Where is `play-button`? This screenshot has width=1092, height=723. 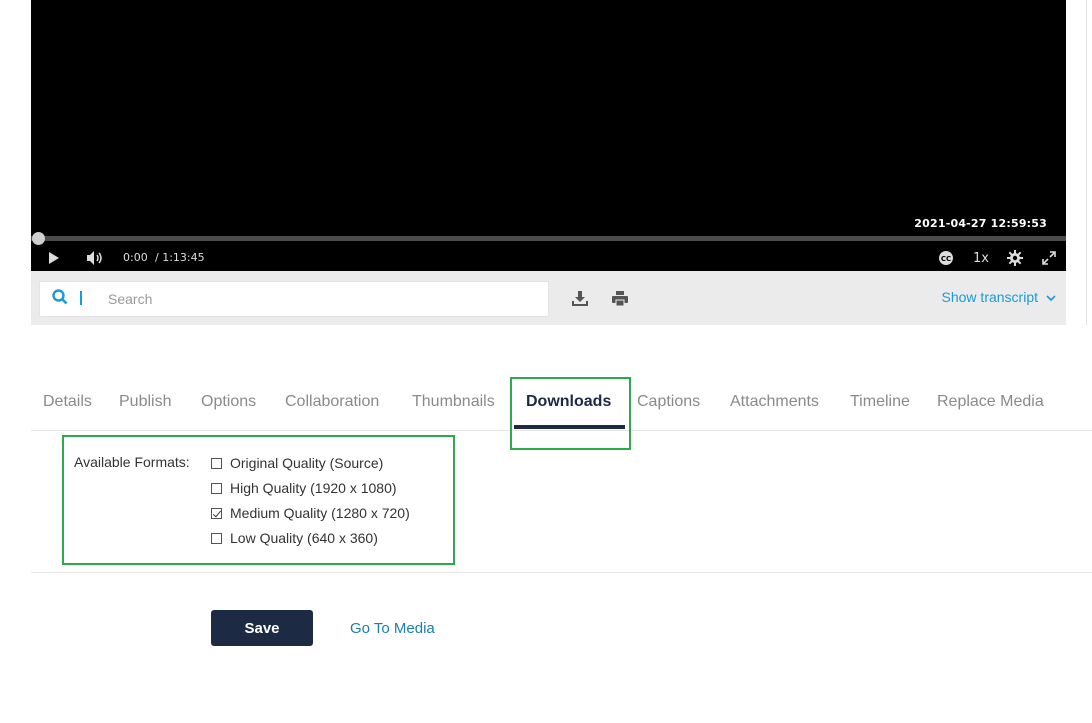
play-button is located at coordinates (54, 258).